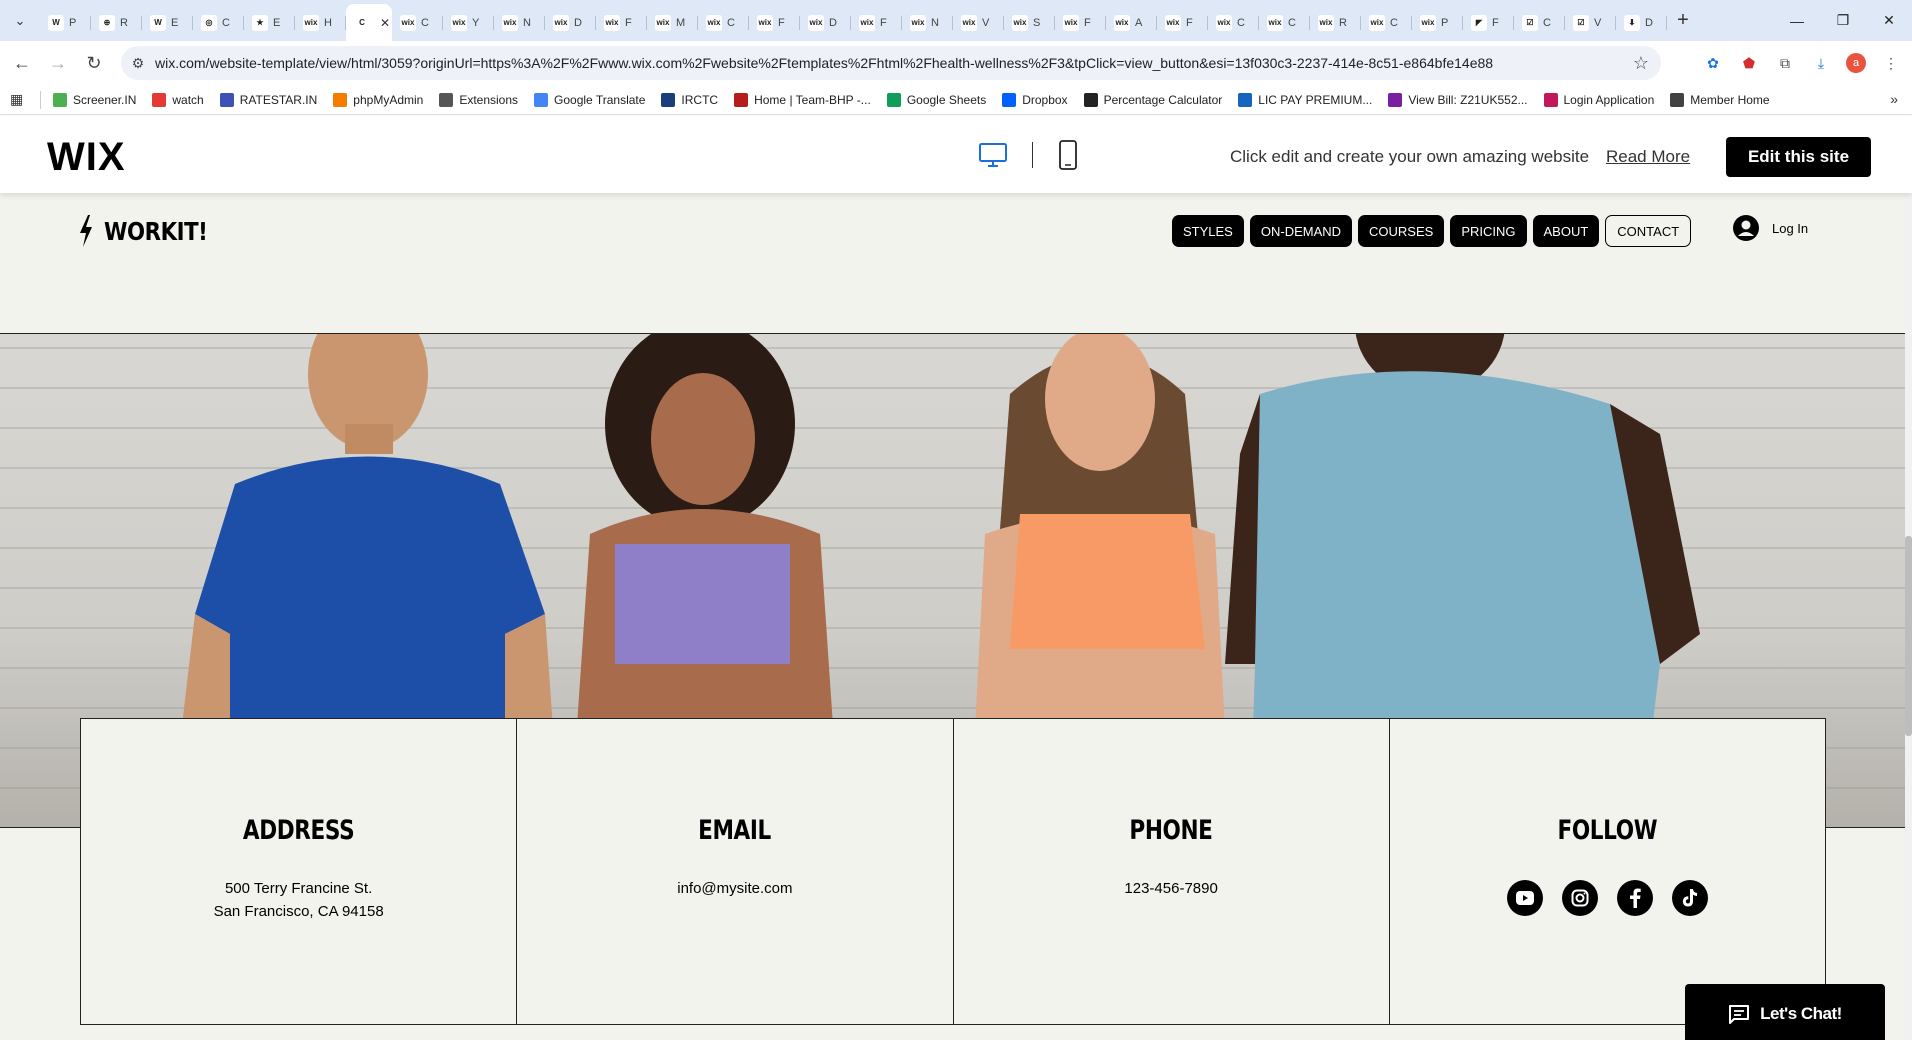  I want to click on browser-tab: wix P, so click(1437, 23).